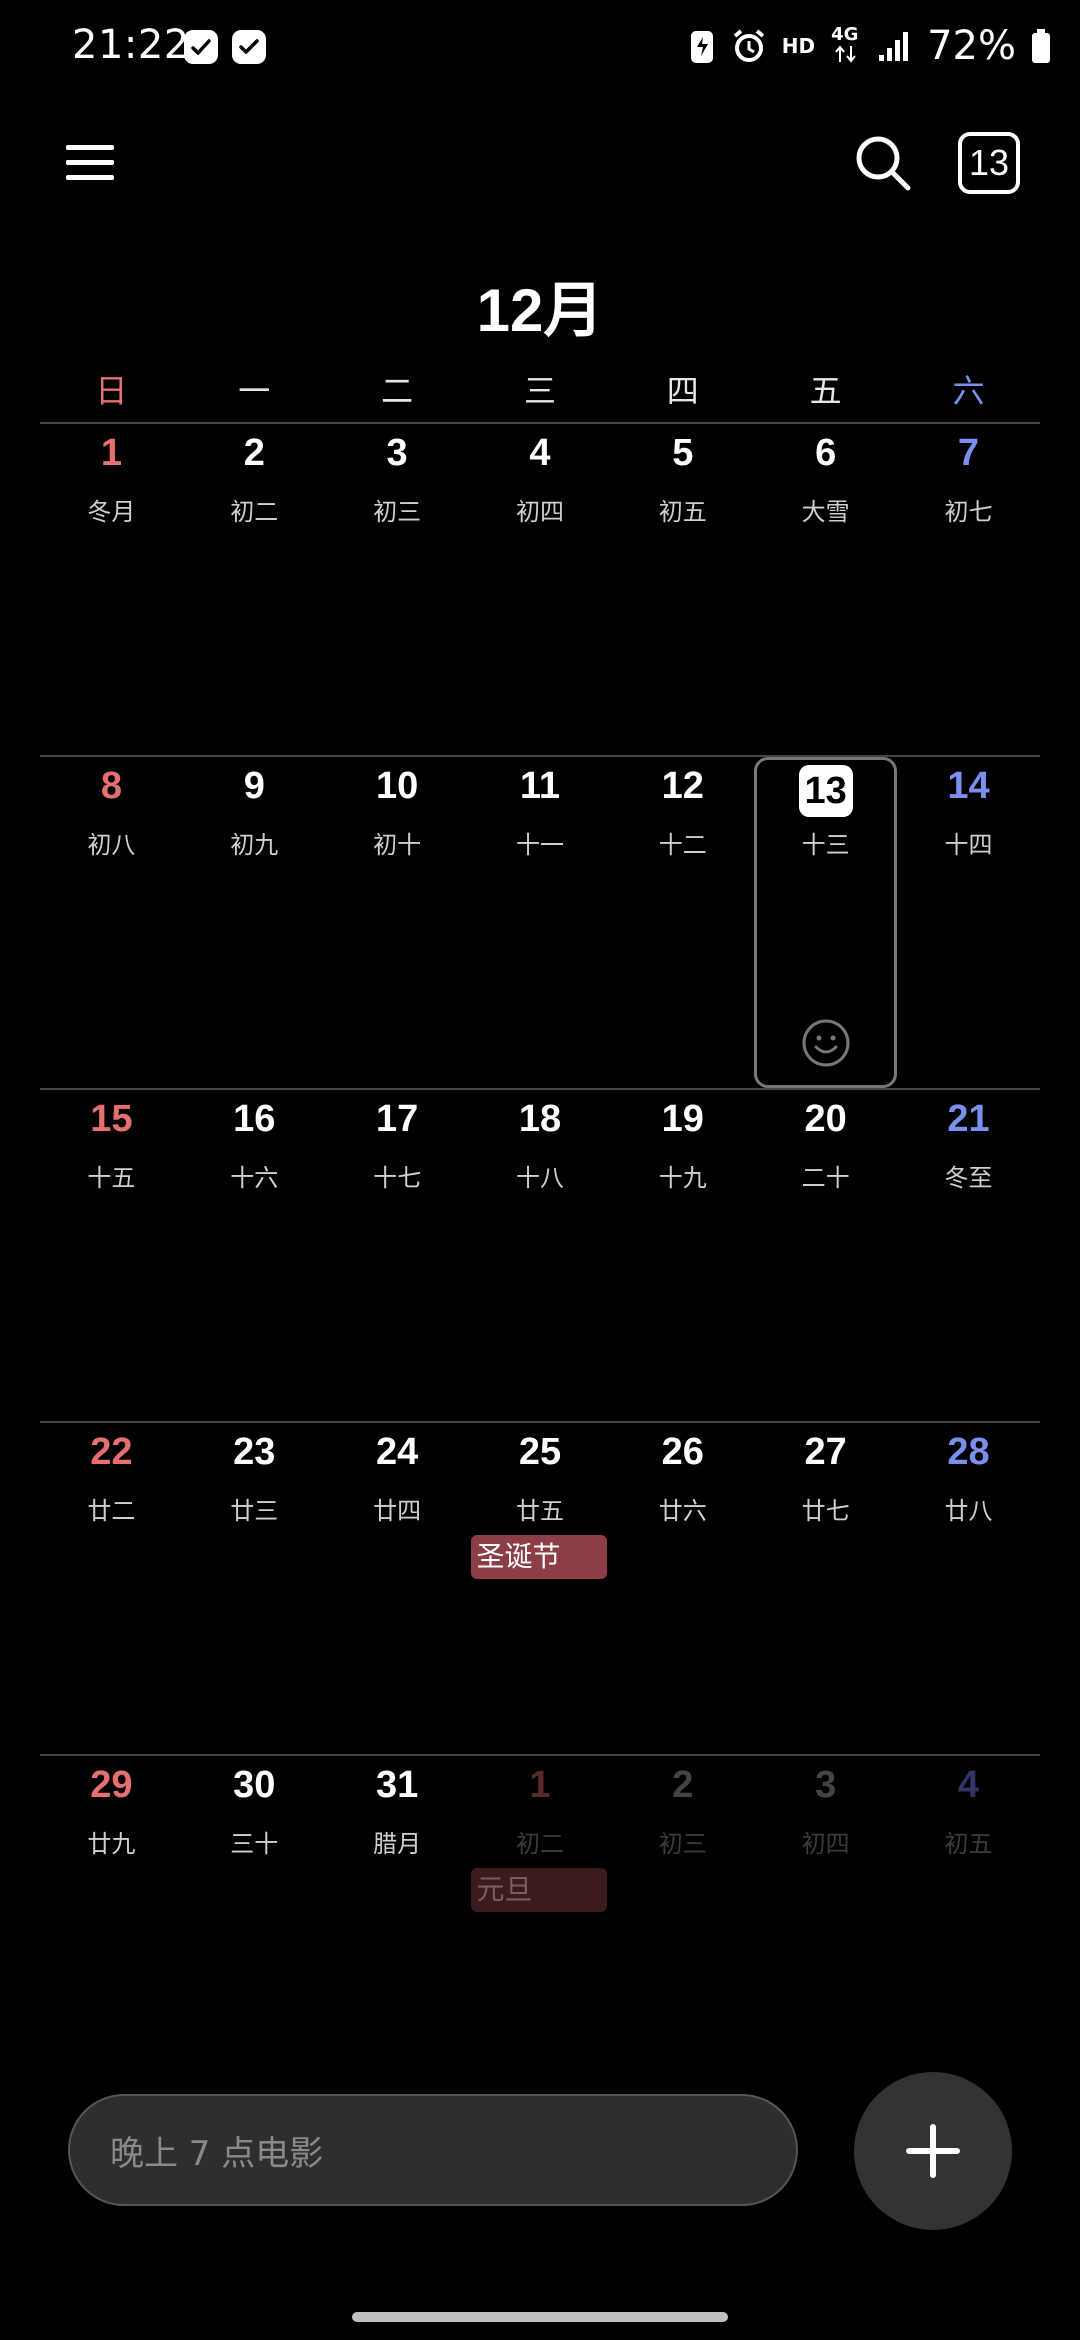  I want to click on day-number: 18, so click(540, 1119).